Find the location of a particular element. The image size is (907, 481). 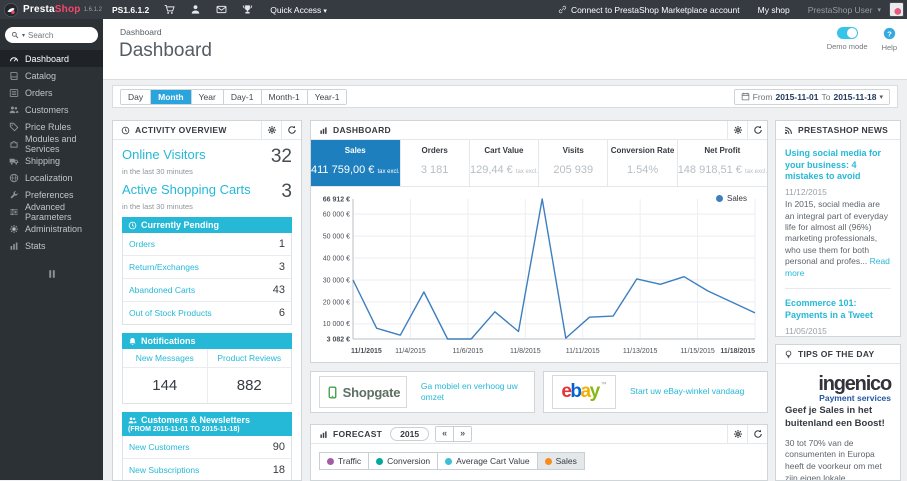

active-carts-value: 3 is located at coordinates (286, 191).